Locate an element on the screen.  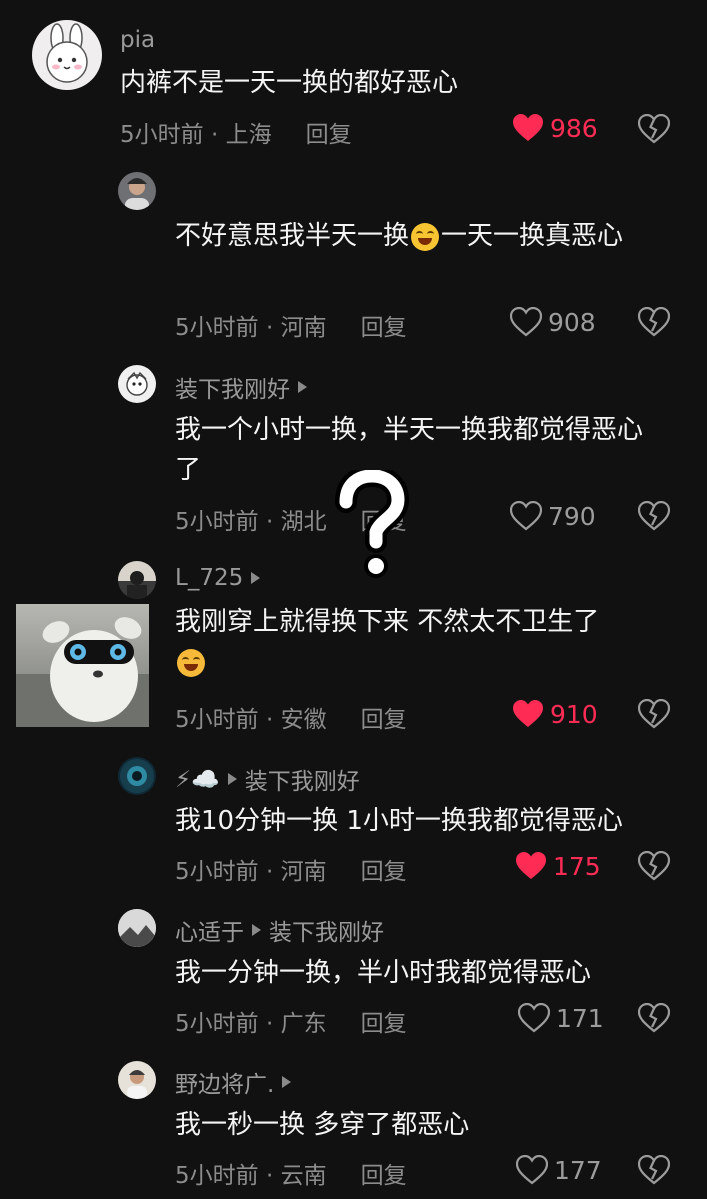
comment-text: 不好意思我半天一换 一天一换真恶心 is located at coordinates (399, 236).